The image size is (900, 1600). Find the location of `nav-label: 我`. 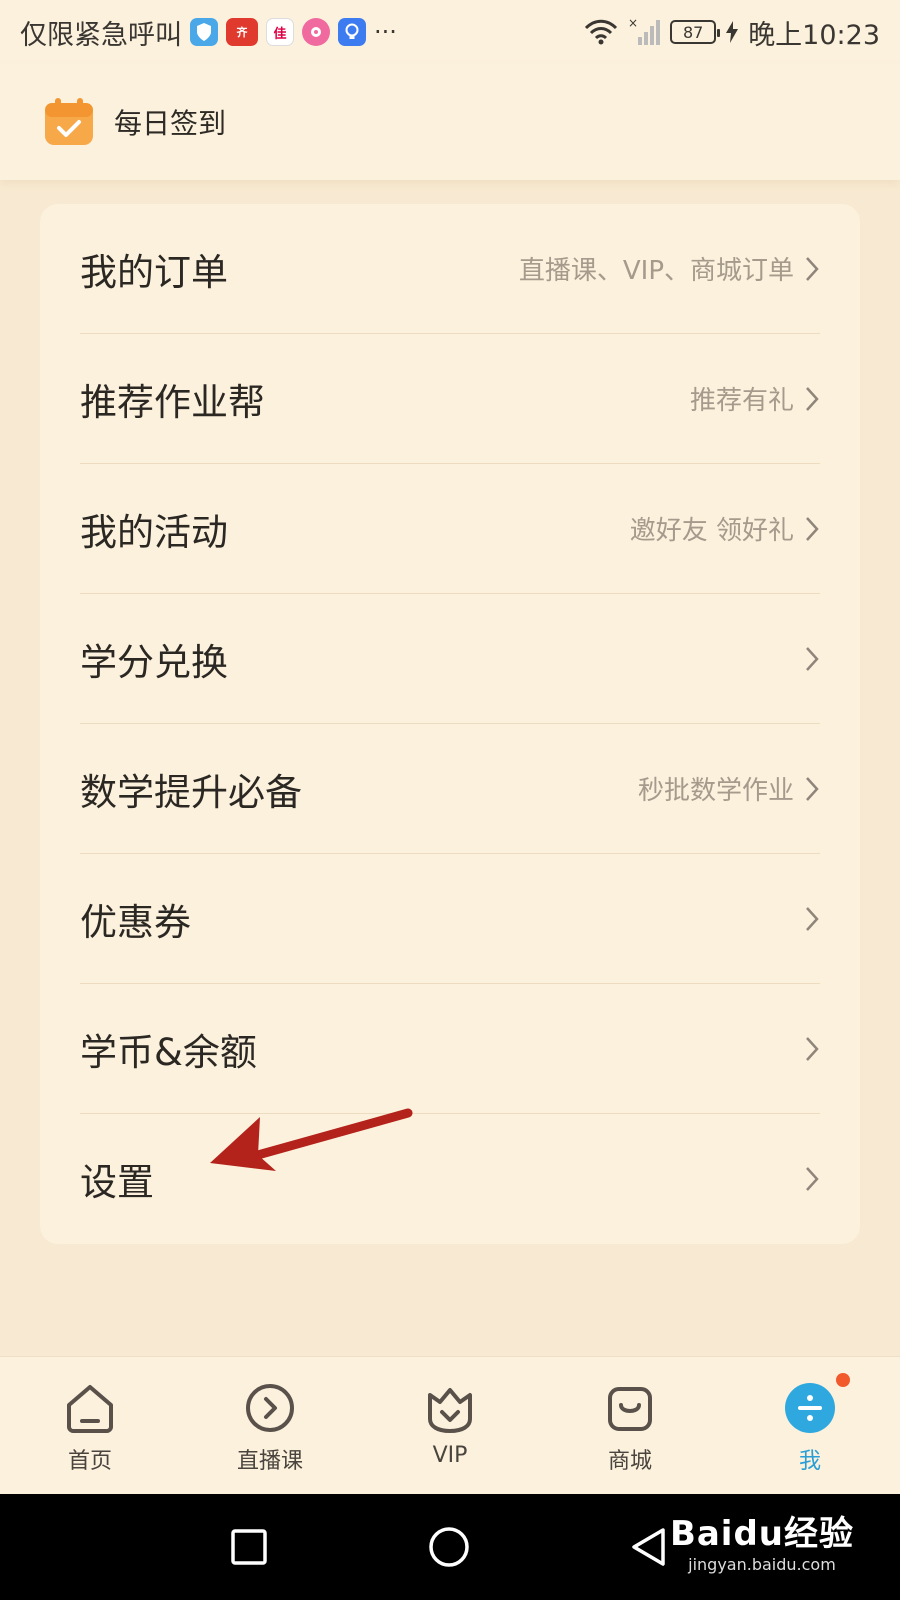

nav-label: 我 is located at coordinates (809, 1461).